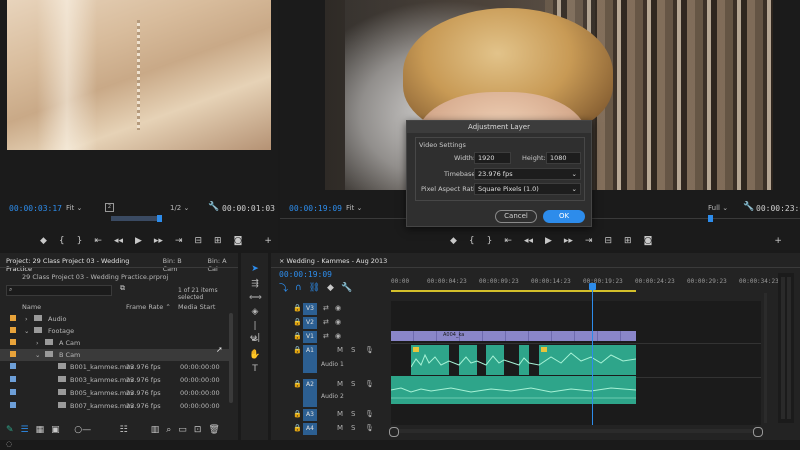 The image size is (800, 450). I want to click on timeline-playhead, so click(592, 354).